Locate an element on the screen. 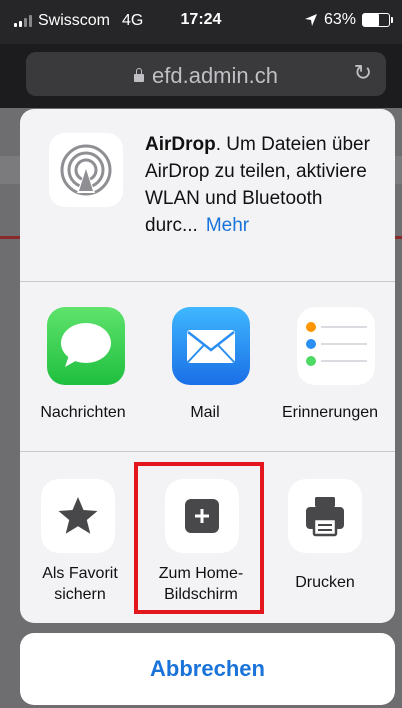 The image size is (402, 708). share-app-messages: Nachrichten is located at coordinates (83, 366).